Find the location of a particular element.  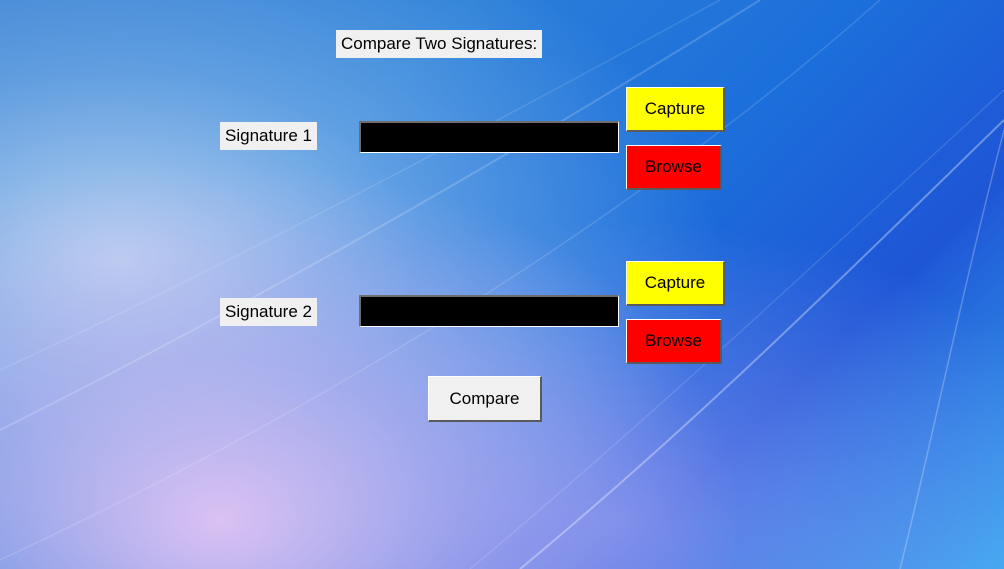

signature-1-capture-button: Capture is located at coordinates (675, 109).